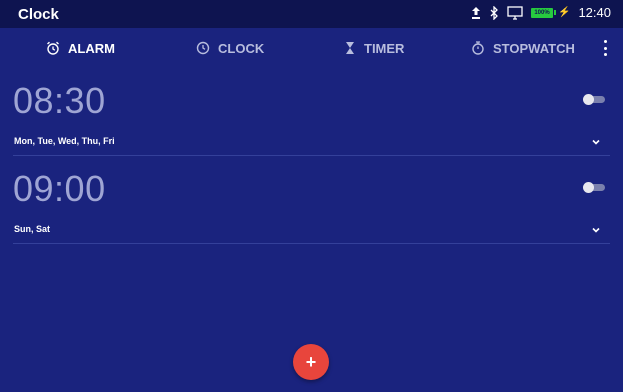 The height and width of the screenshot is (392, 623). I want to click on tab-bar: ALARM CLOCK TIMER STOPWATCH, so click(311, 48).